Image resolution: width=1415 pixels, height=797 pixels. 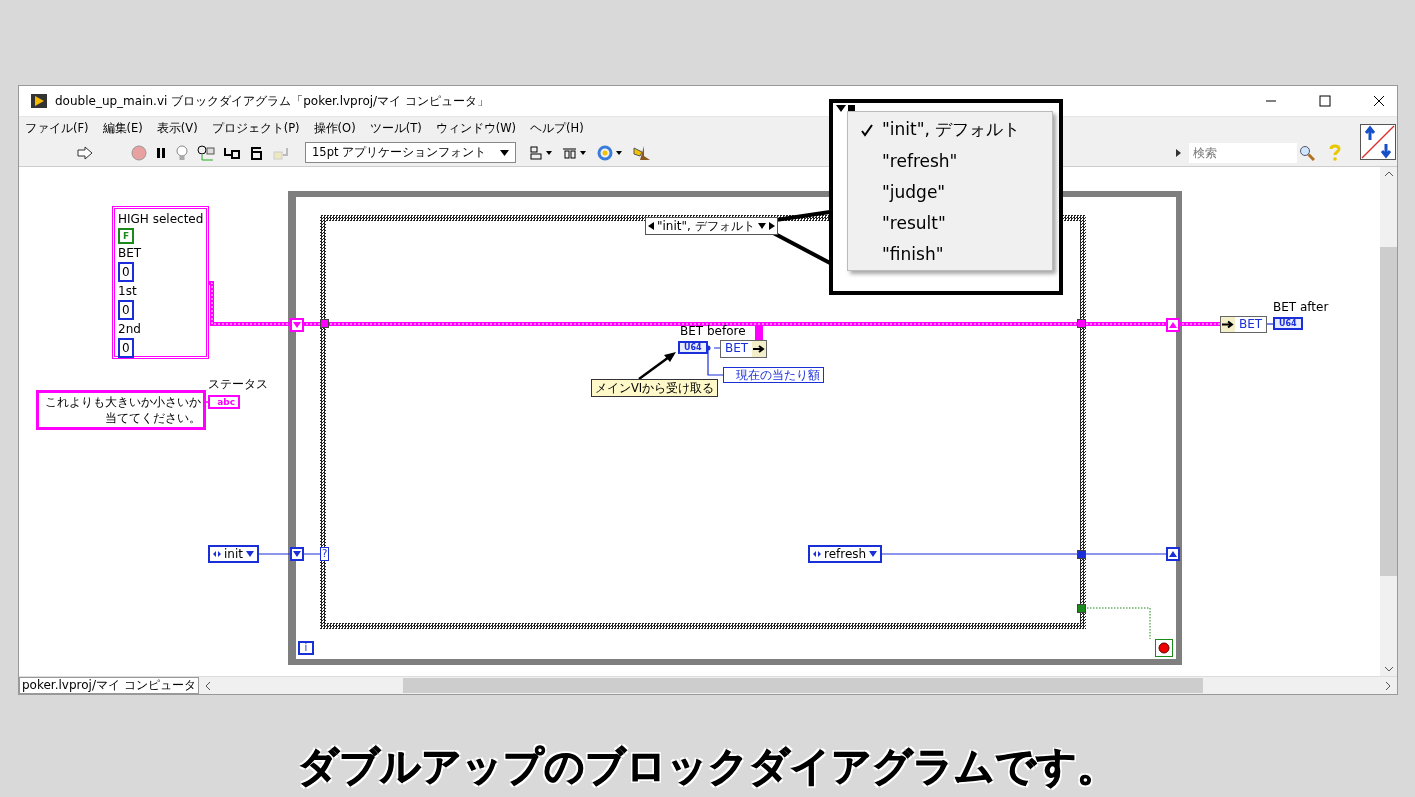 I want to click on window-title: double_up_main.vi ブロックダイアグラム「poker.lvproj/マイ コンピュータ」, so click(x=272, y=101).